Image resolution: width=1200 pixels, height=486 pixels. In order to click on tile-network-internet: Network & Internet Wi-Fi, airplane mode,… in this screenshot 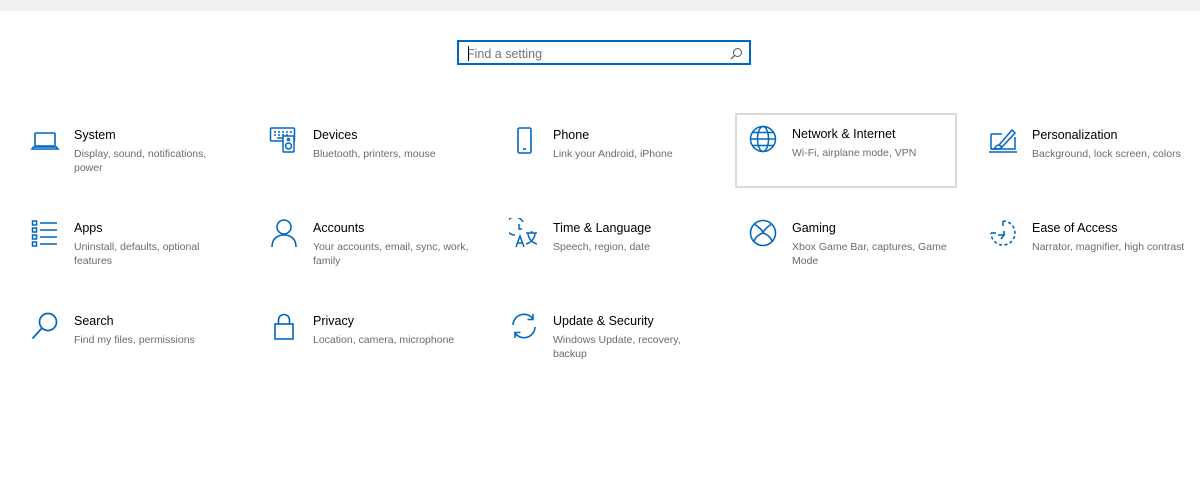, I will do `click(846, 150)`.